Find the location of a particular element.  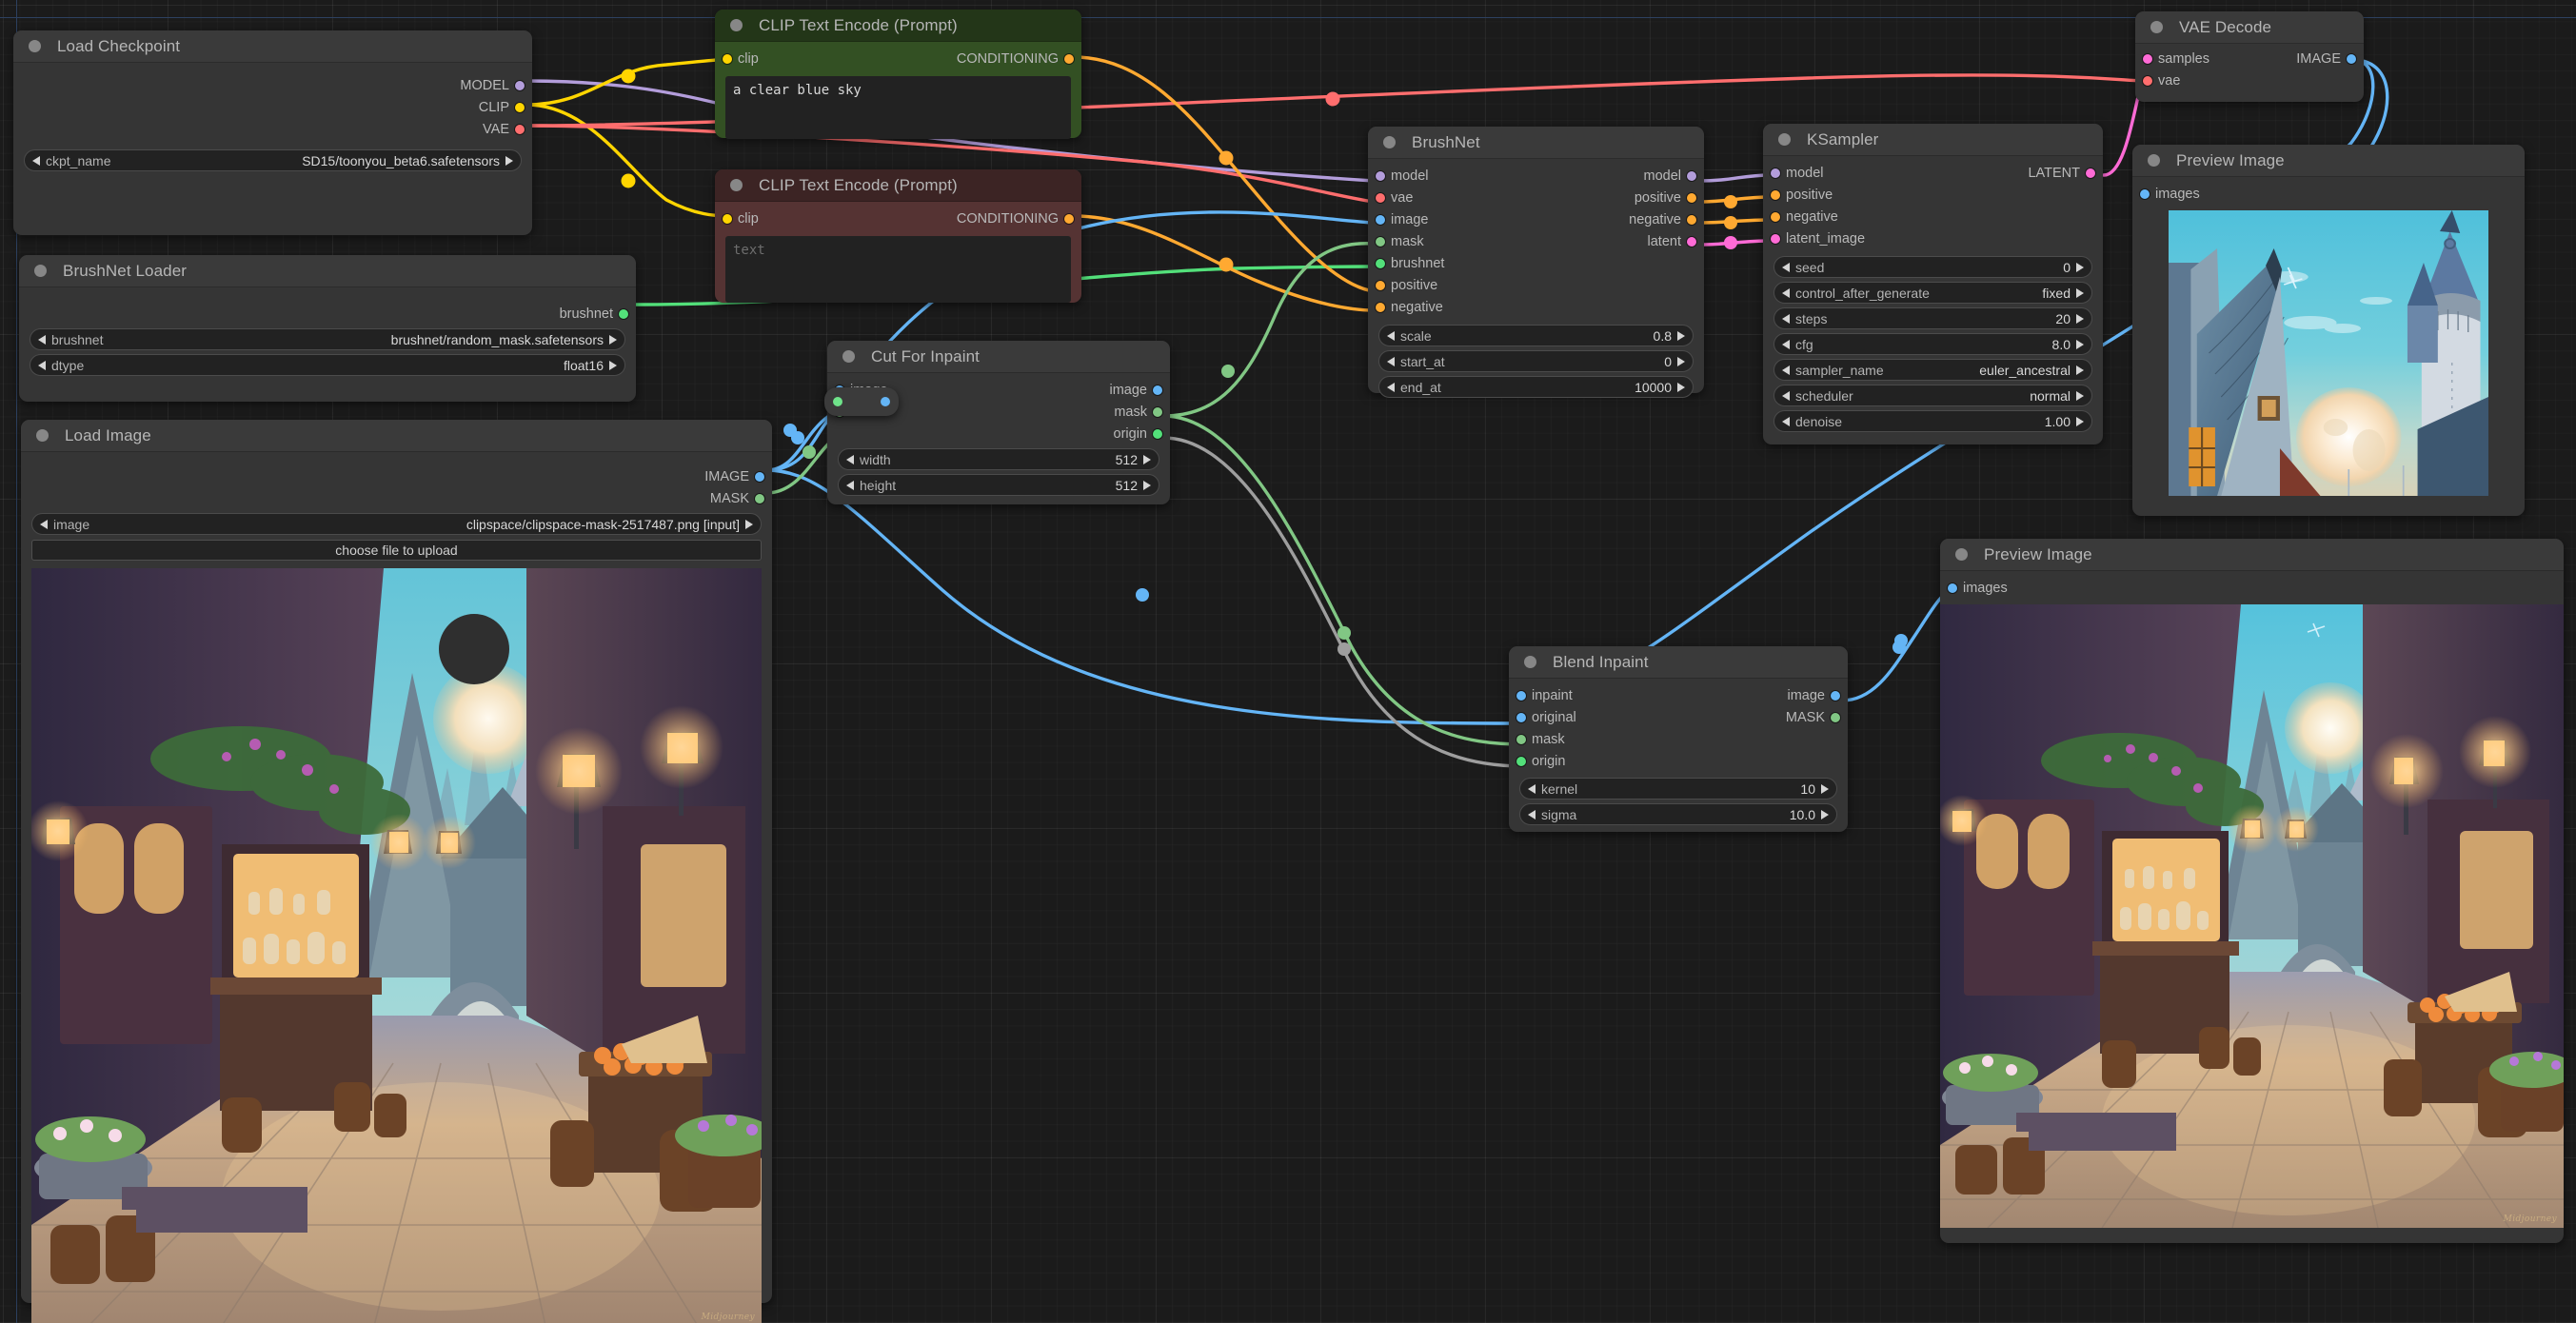

widget-kernel: kernel 10 is located at coordinates (1678, 789).